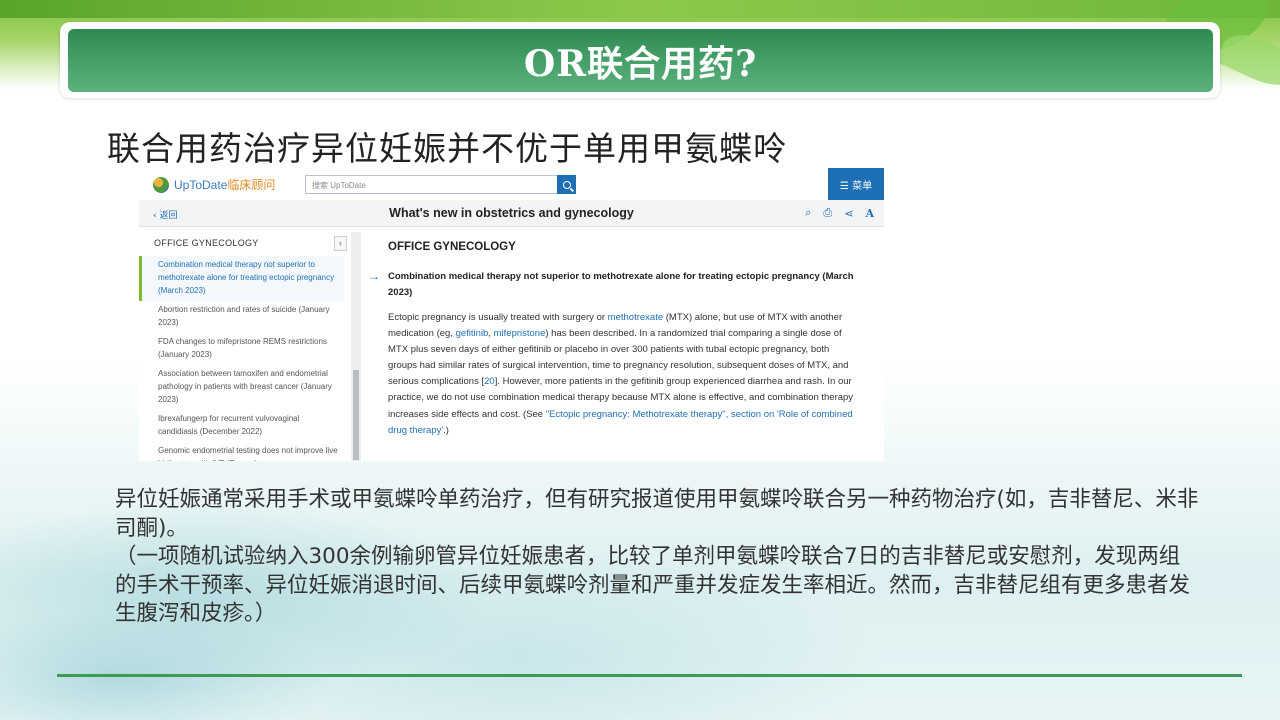 This screenshot has width=1280, height=720. I want to click on sidebar-heading: OFFICE GYNECOLOGY, so click(206, 243).